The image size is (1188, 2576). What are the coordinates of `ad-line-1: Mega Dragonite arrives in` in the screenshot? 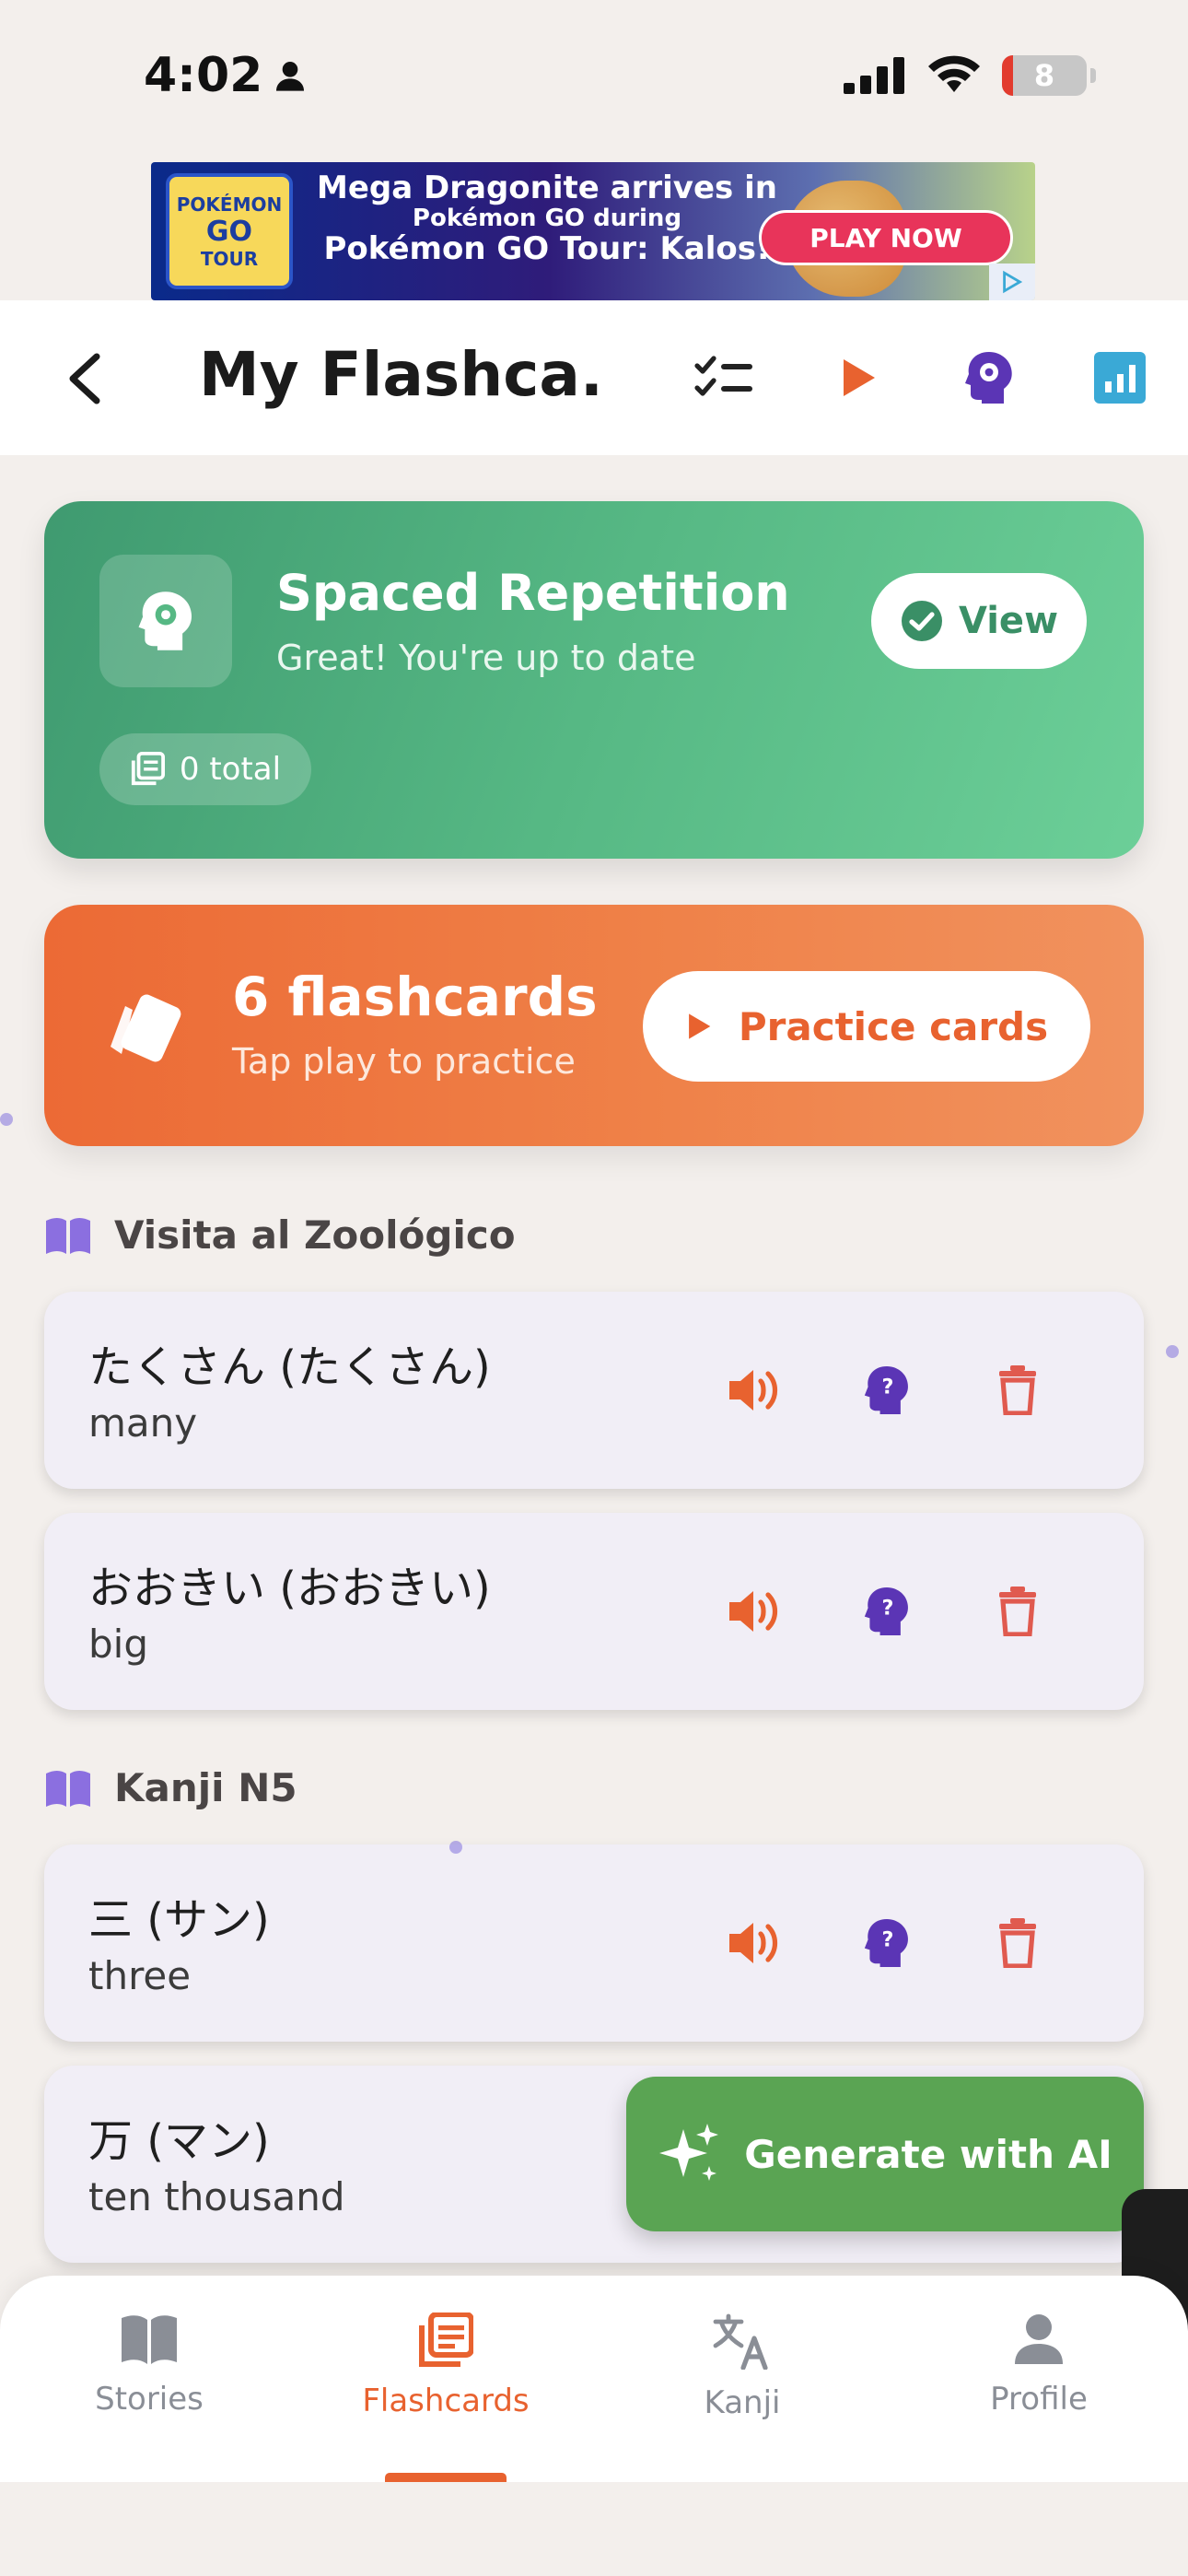 It's located at (547, 188).